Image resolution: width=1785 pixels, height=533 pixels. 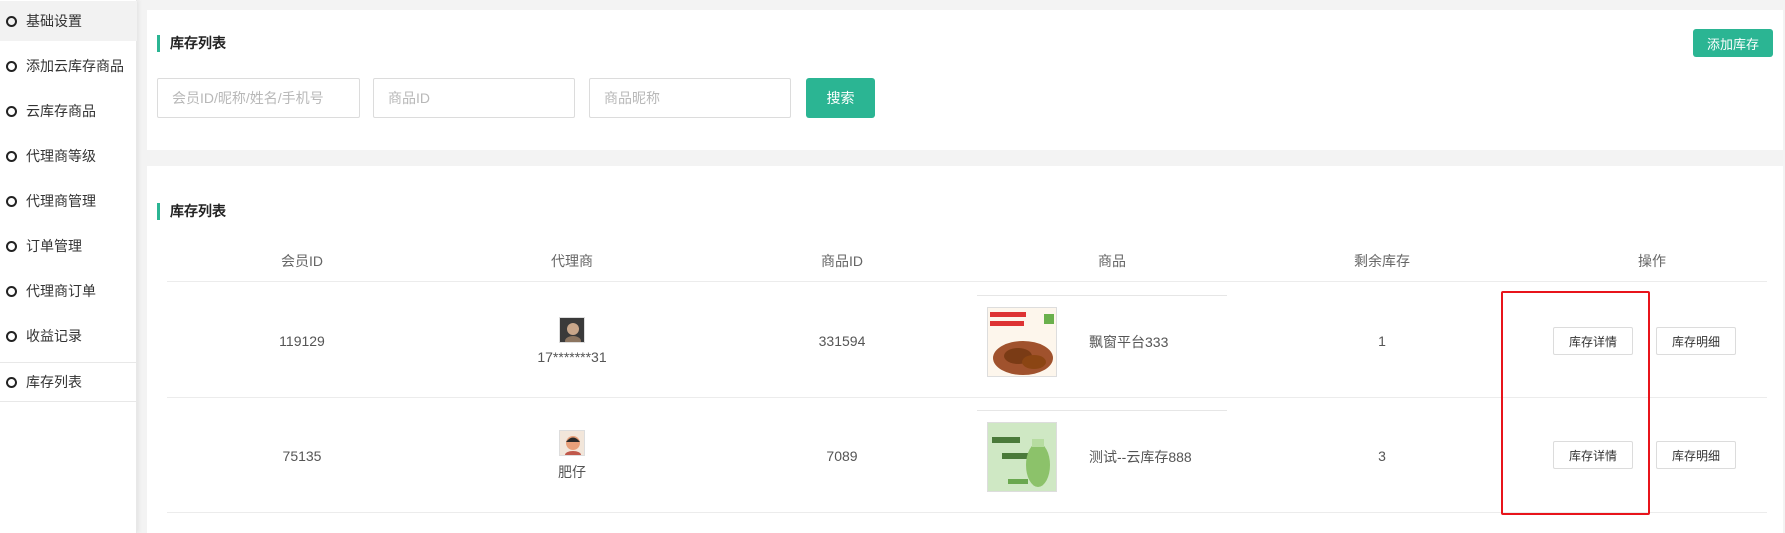 I want to click on product-cell: 飘窗平台333, so click(x=1112, y=340).